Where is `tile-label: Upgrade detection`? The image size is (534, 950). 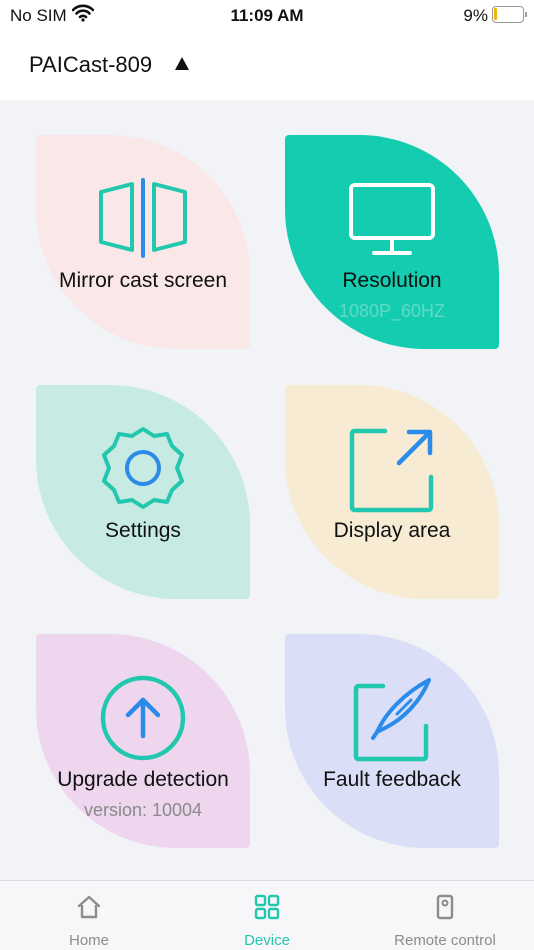 tile-label: Upgrade detection is located at coordinates (143, 779).